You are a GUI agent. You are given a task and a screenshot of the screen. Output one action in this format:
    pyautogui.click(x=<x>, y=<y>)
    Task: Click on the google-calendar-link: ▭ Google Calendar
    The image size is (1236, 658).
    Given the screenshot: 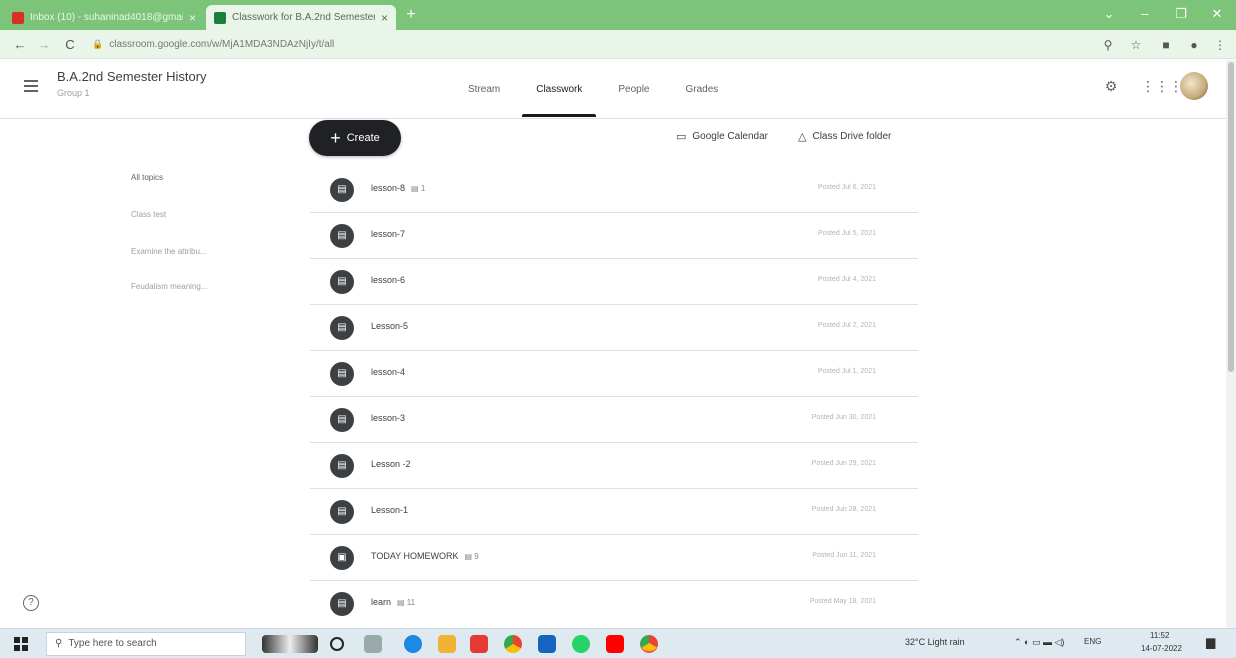 What is the action you would take?
    pyautogui.click(x=722, y=136)
    